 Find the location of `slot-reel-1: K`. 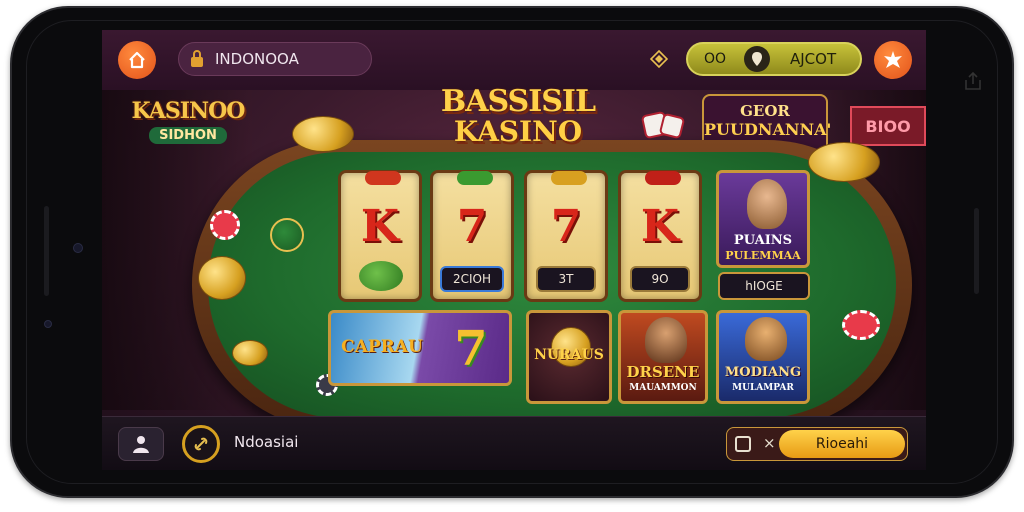

slot-reel-1: K is located at coordinates (380, 236).